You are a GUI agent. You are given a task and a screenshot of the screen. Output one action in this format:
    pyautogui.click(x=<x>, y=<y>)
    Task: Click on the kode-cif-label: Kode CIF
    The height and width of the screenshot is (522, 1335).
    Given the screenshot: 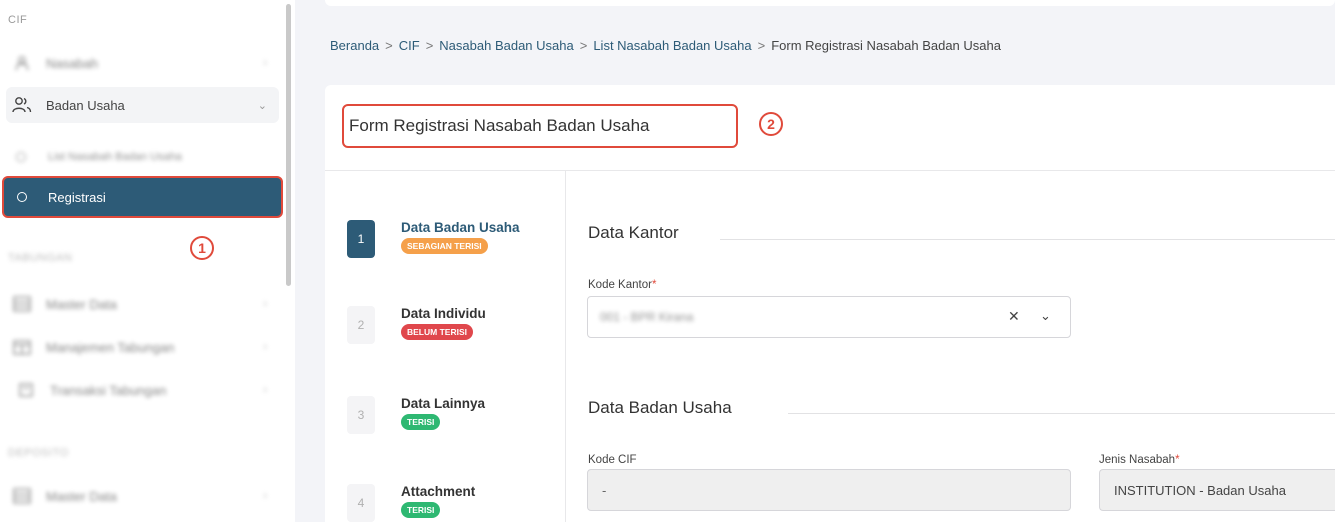 What is the action you would take?
    pyautogui.click(x=612, y=460)
    